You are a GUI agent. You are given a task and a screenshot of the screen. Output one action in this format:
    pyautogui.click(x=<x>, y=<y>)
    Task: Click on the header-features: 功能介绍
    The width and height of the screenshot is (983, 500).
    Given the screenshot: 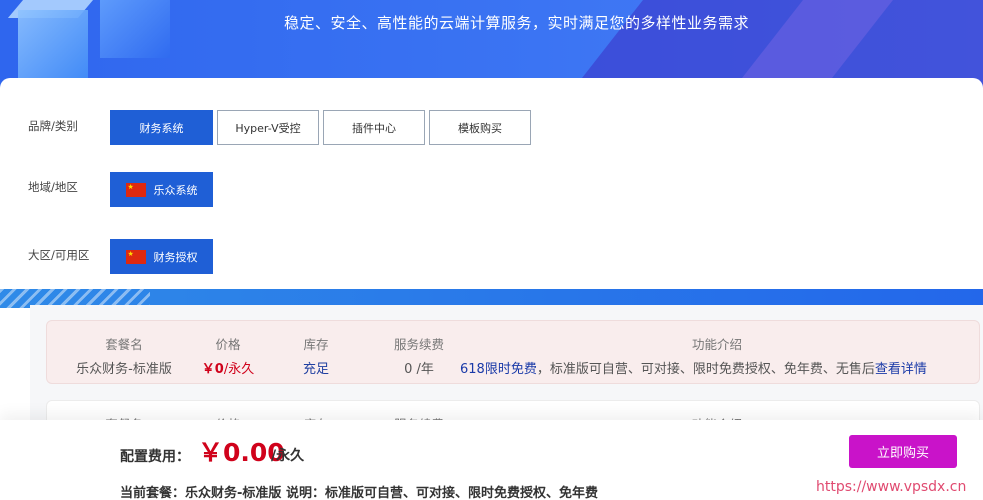 What is the action you would take?
    pyautogui.click(x=716, y=344)
    